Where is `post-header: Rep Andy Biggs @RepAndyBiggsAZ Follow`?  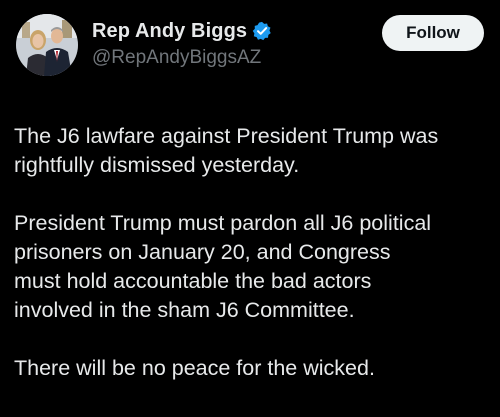 post-header: Rep Andy Biggs @RepAndyBiggsAZ Follow is located at coordinates (250, 44).